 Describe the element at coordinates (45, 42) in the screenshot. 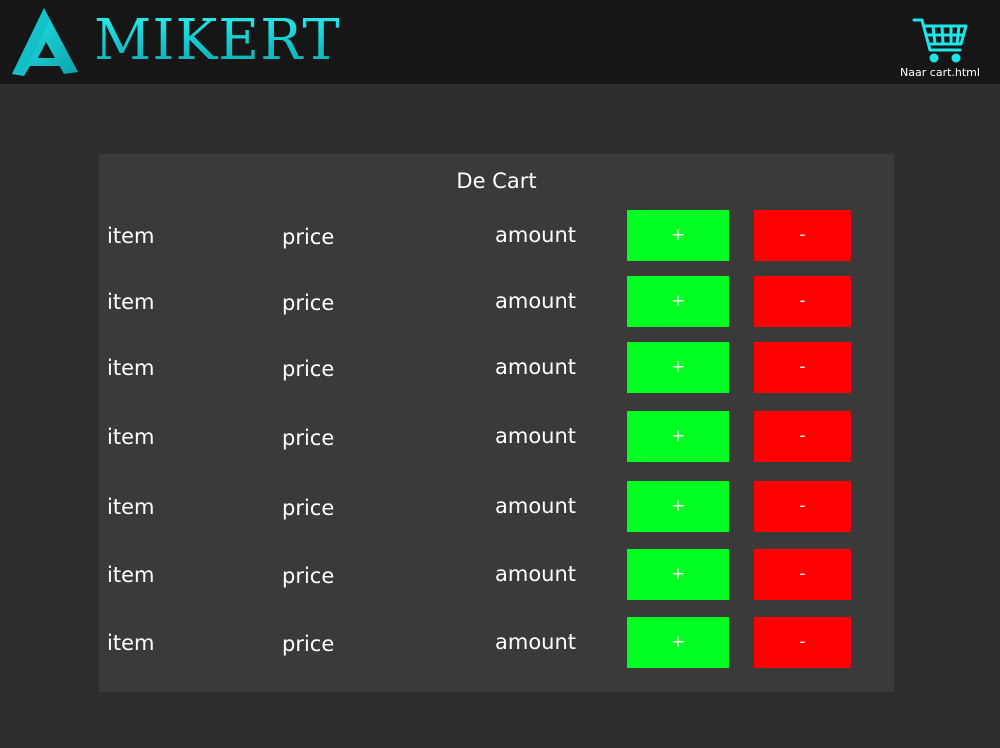

I see `triangle-logo-icon` at that location.